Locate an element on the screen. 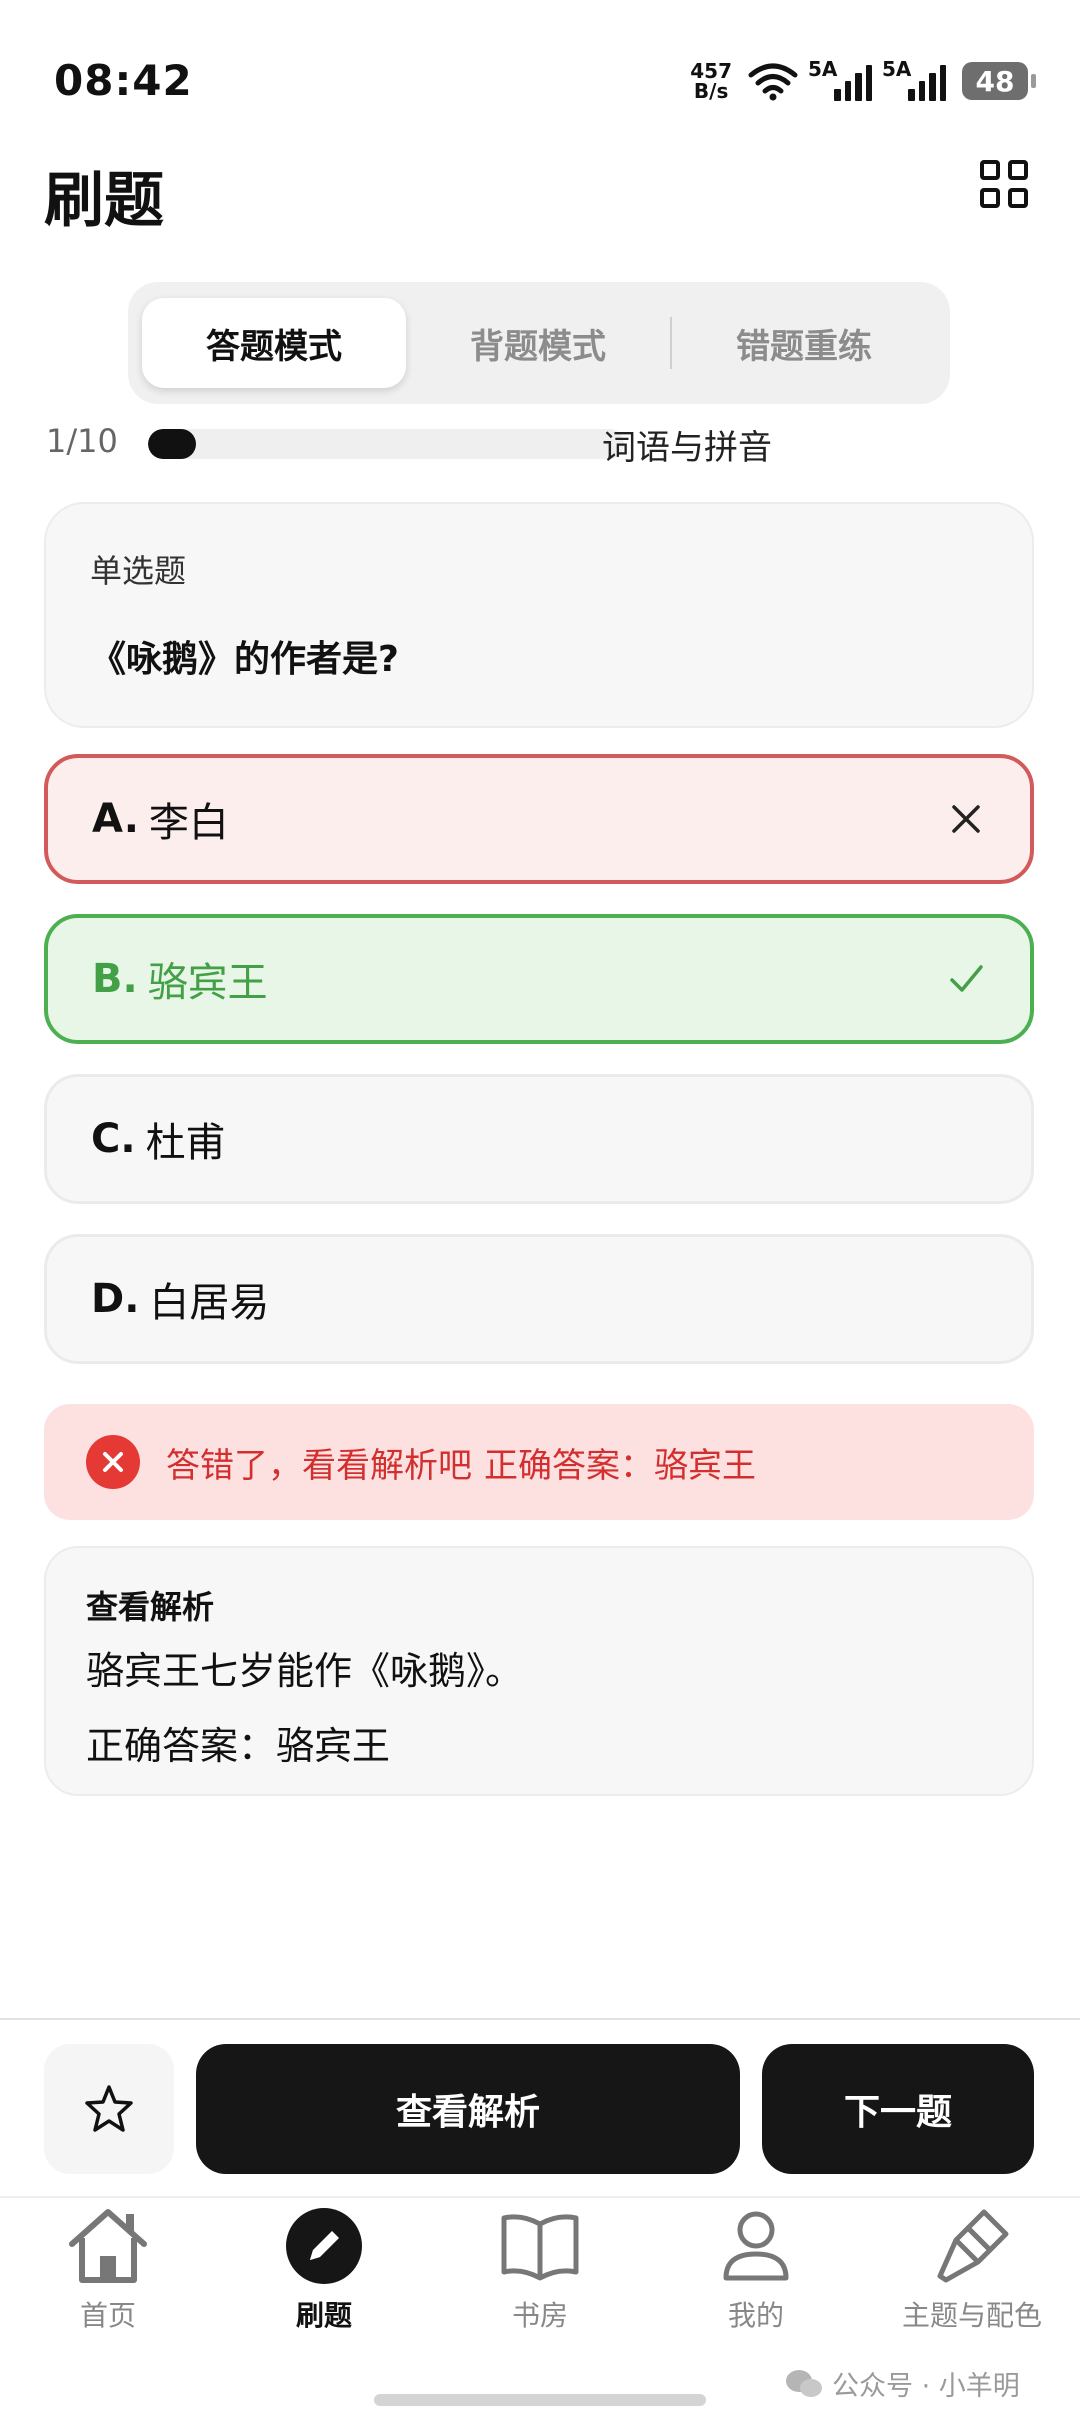  bottom-nav: 首页 刷题 书房 我的 主题与配色 is located at coordinates (540, 2274).